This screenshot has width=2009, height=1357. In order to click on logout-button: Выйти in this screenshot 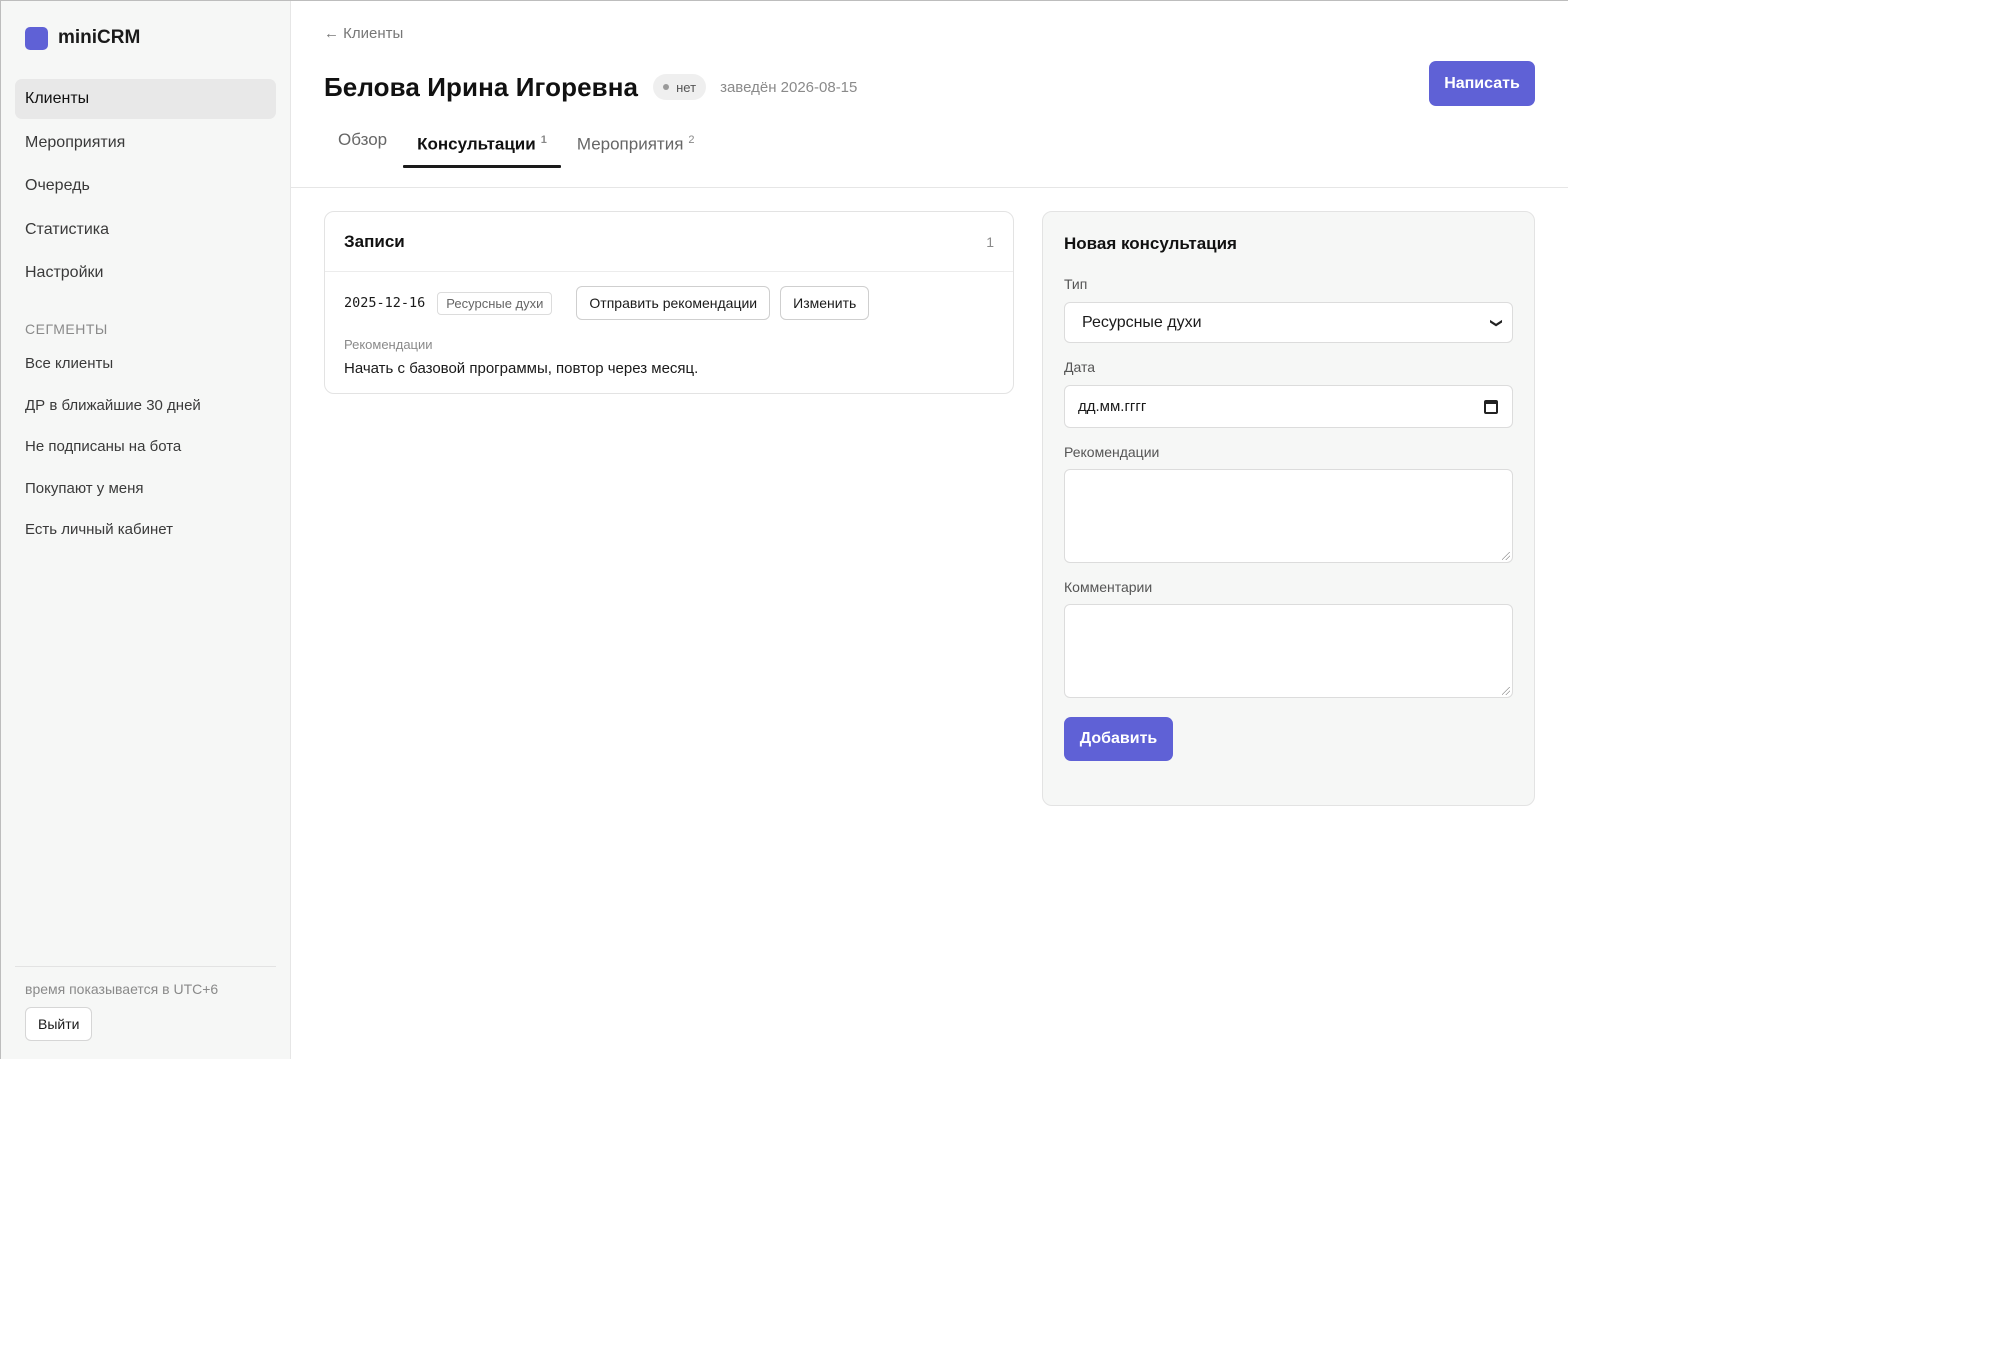, I will do `click(59, 1024)`.